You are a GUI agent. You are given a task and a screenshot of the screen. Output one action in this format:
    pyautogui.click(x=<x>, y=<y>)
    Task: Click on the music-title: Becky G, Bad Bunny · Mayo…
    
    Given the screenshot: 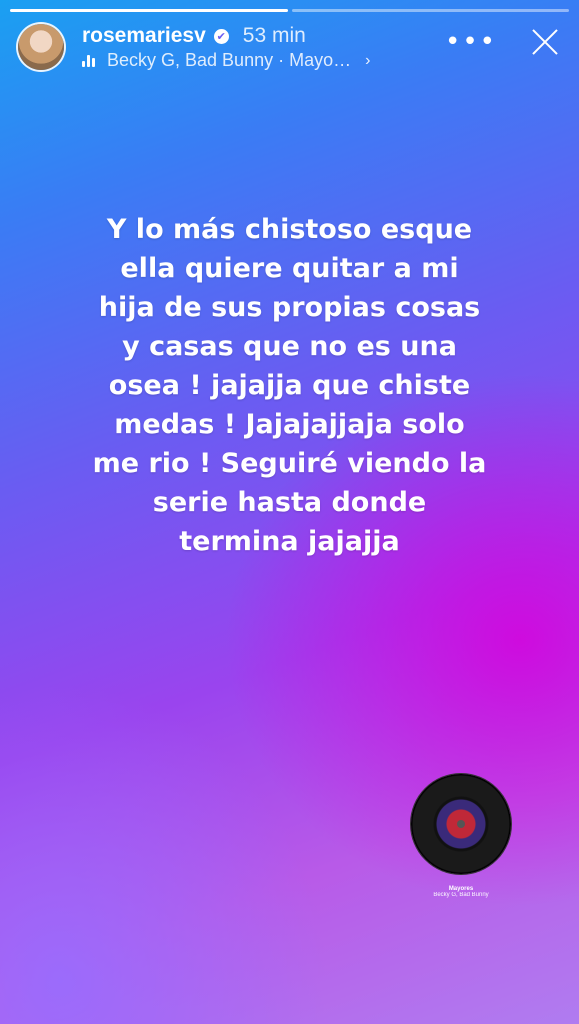 What is the action you would take?
    pyautogui.click(x=229, y=60)
    